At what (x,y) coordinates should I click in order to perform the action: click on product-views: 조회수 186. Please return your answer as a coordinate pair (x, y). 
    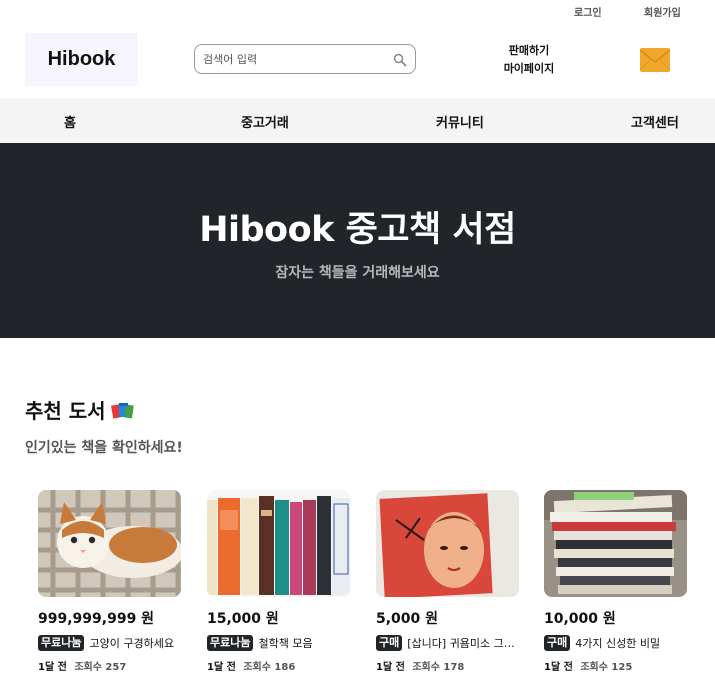
    Looking at the image, I should click on (269, 667).